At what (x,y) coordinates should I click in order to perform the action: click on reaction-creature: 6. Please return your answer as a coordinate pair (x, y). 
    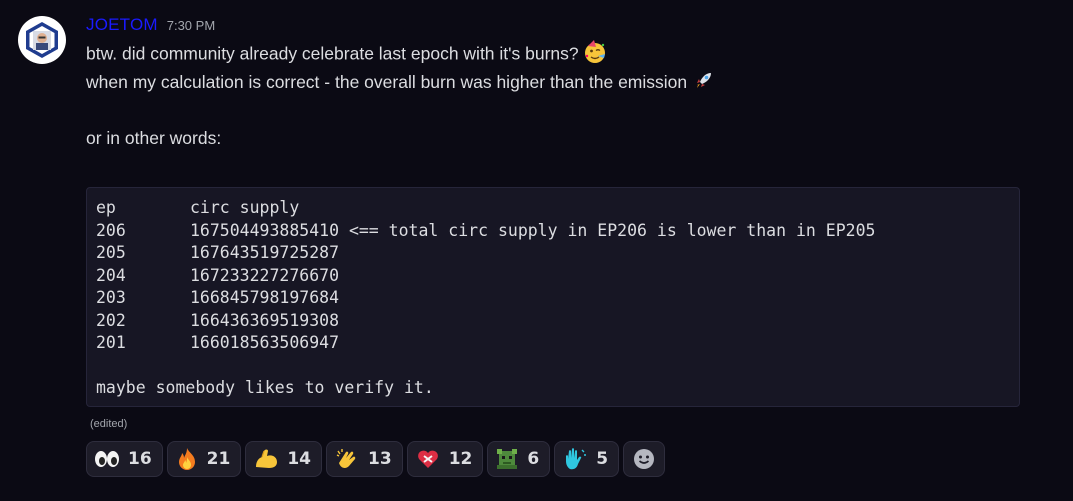
    Looking at the image, I should click on (519, 459).